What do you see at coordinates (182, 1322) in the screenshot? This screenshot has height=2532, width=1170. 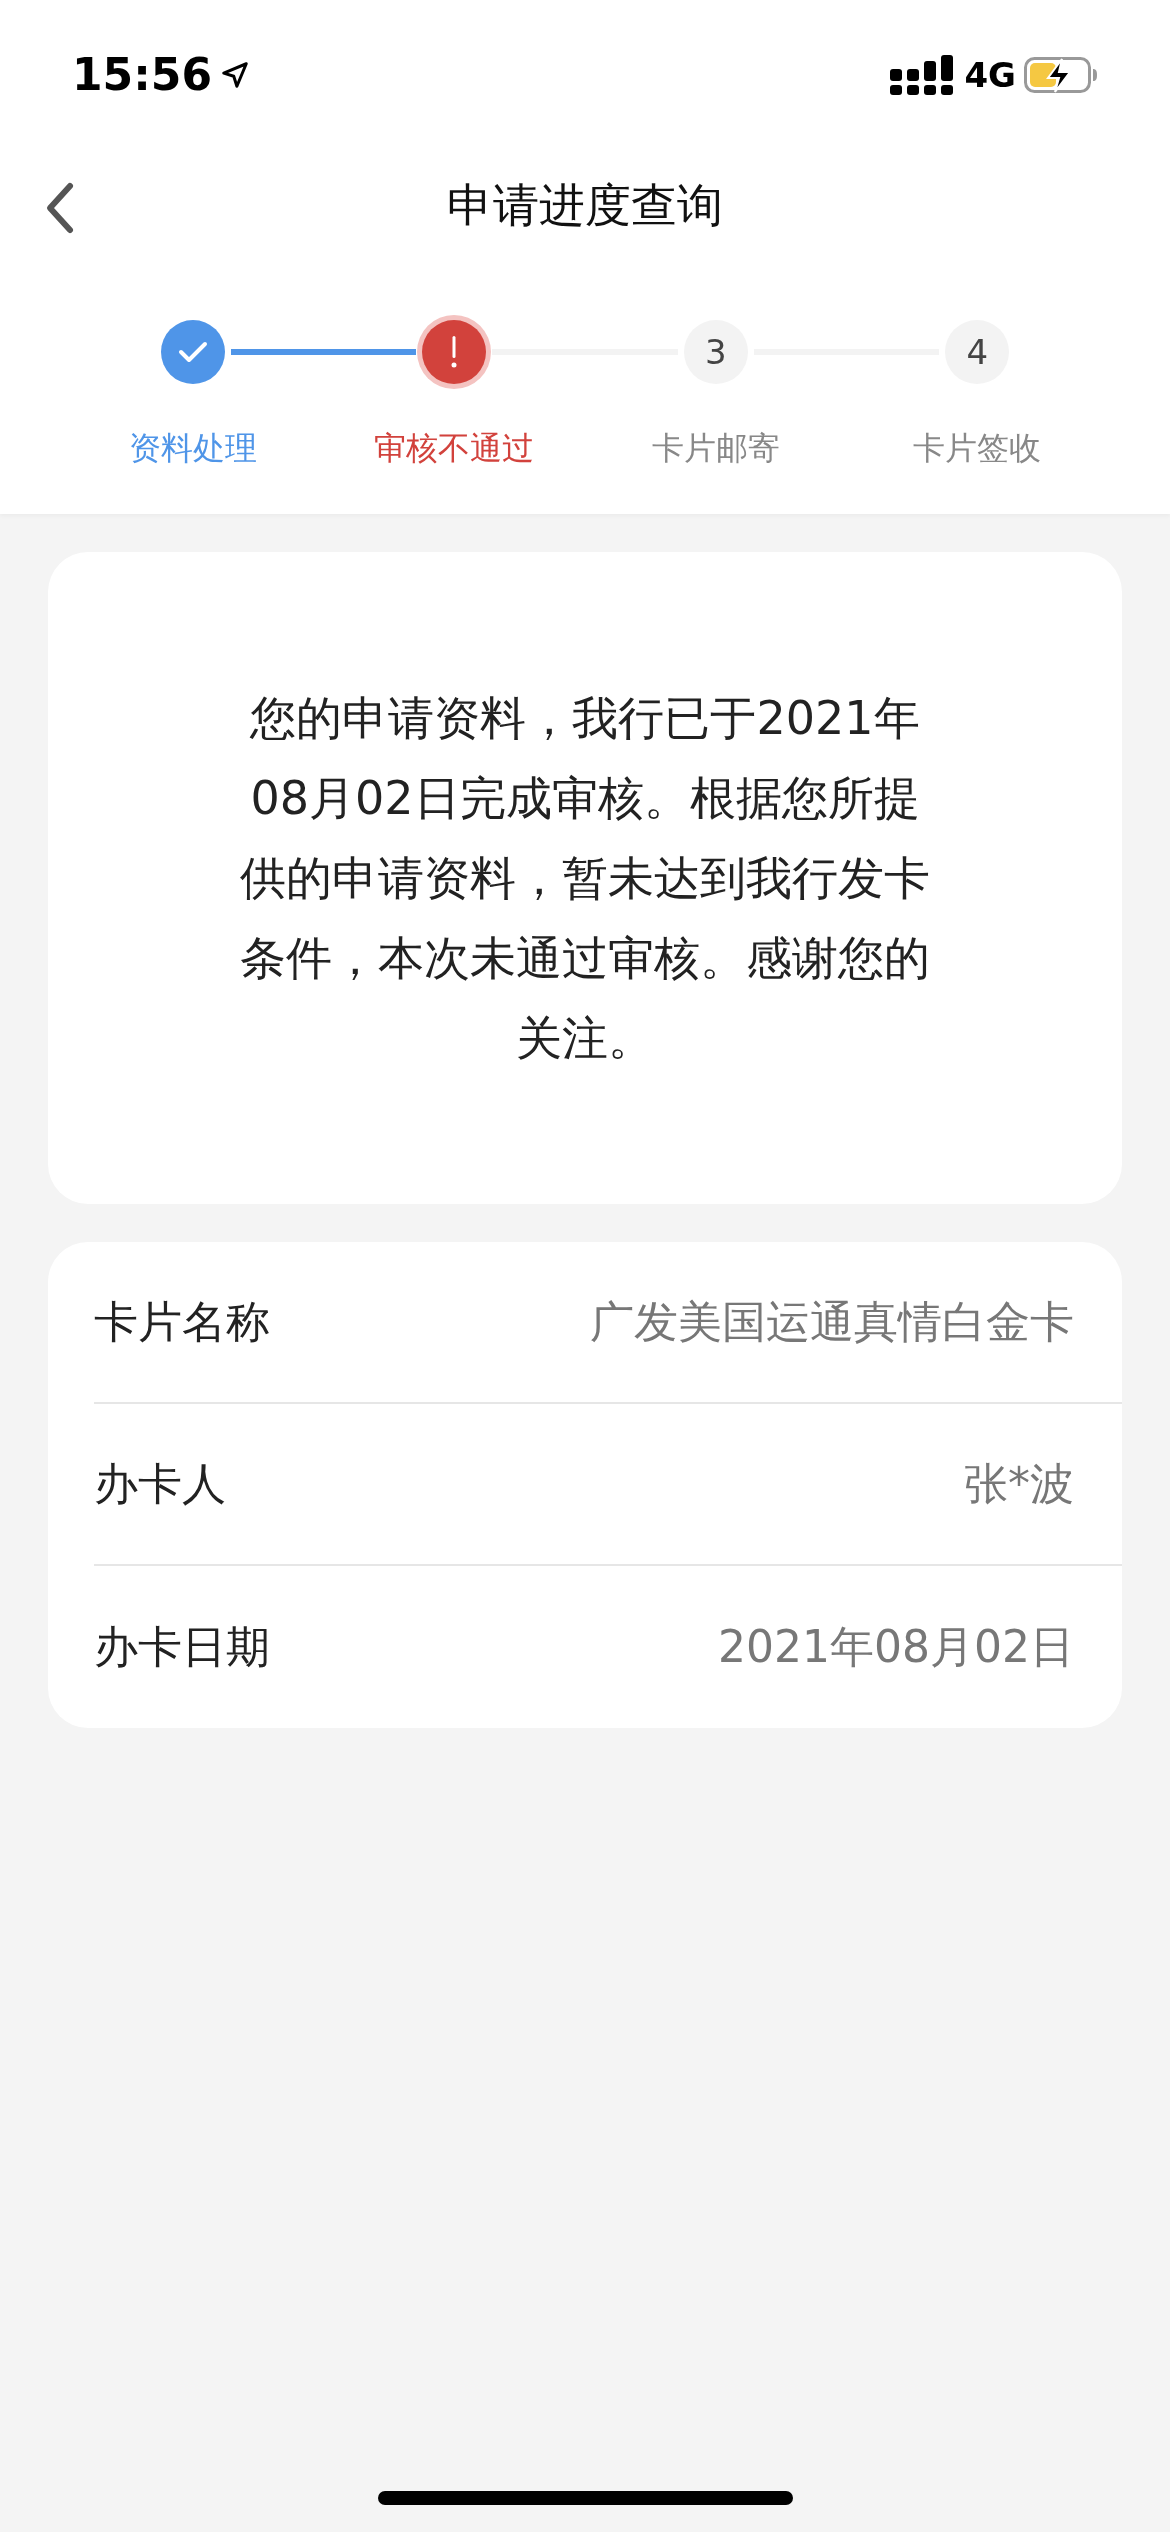 I see `detail-label: 卡片名称` at bounding box center [182, 1322].